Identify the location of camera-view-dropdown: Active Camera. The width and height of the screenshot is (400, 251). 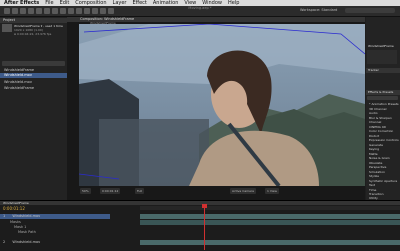
(243, 191).